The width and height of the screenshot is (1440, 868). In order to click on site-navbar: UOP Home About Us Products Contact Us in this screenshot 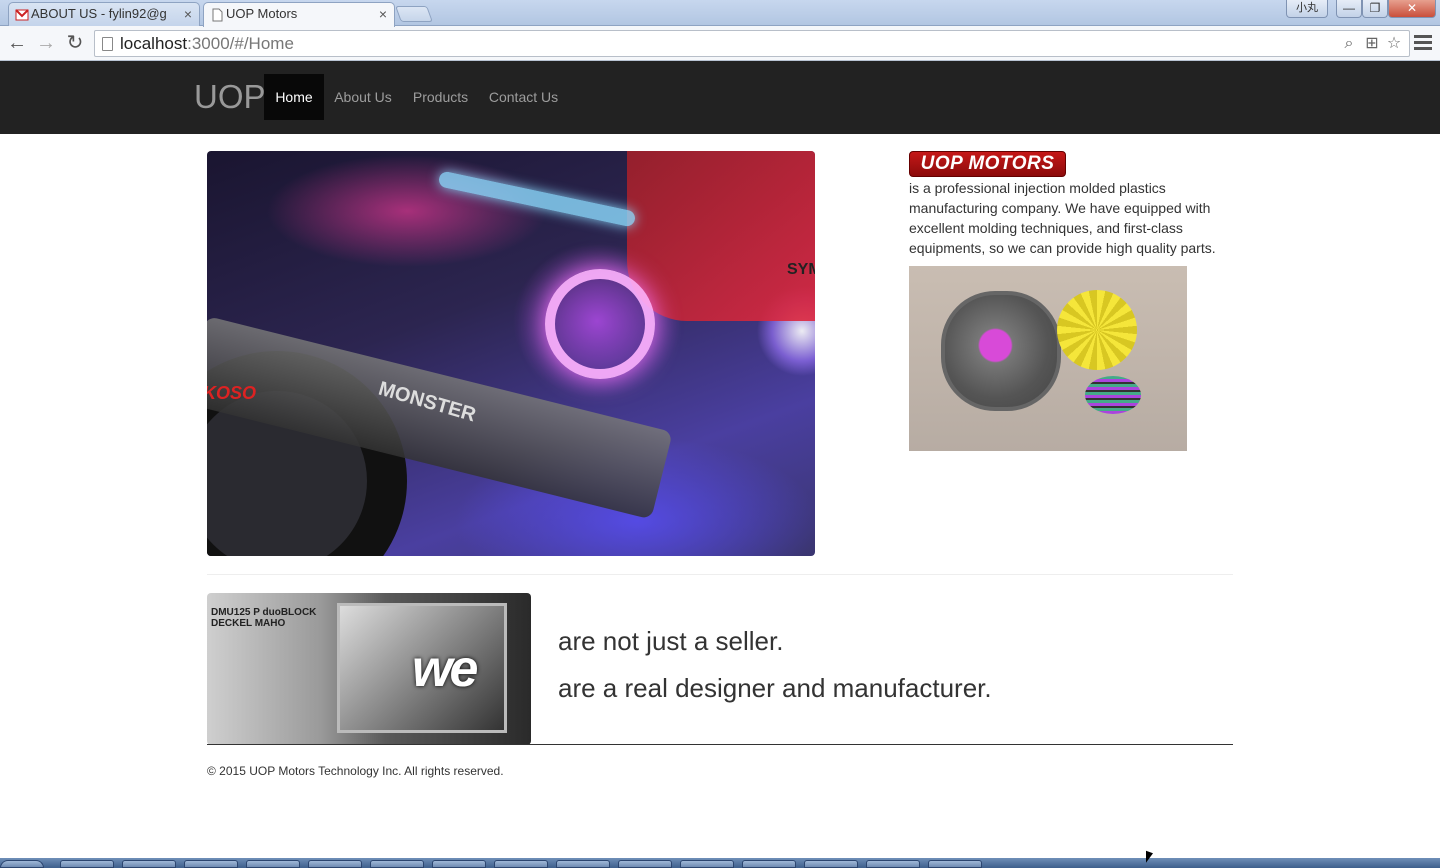, I will do `click(720, 97)`.